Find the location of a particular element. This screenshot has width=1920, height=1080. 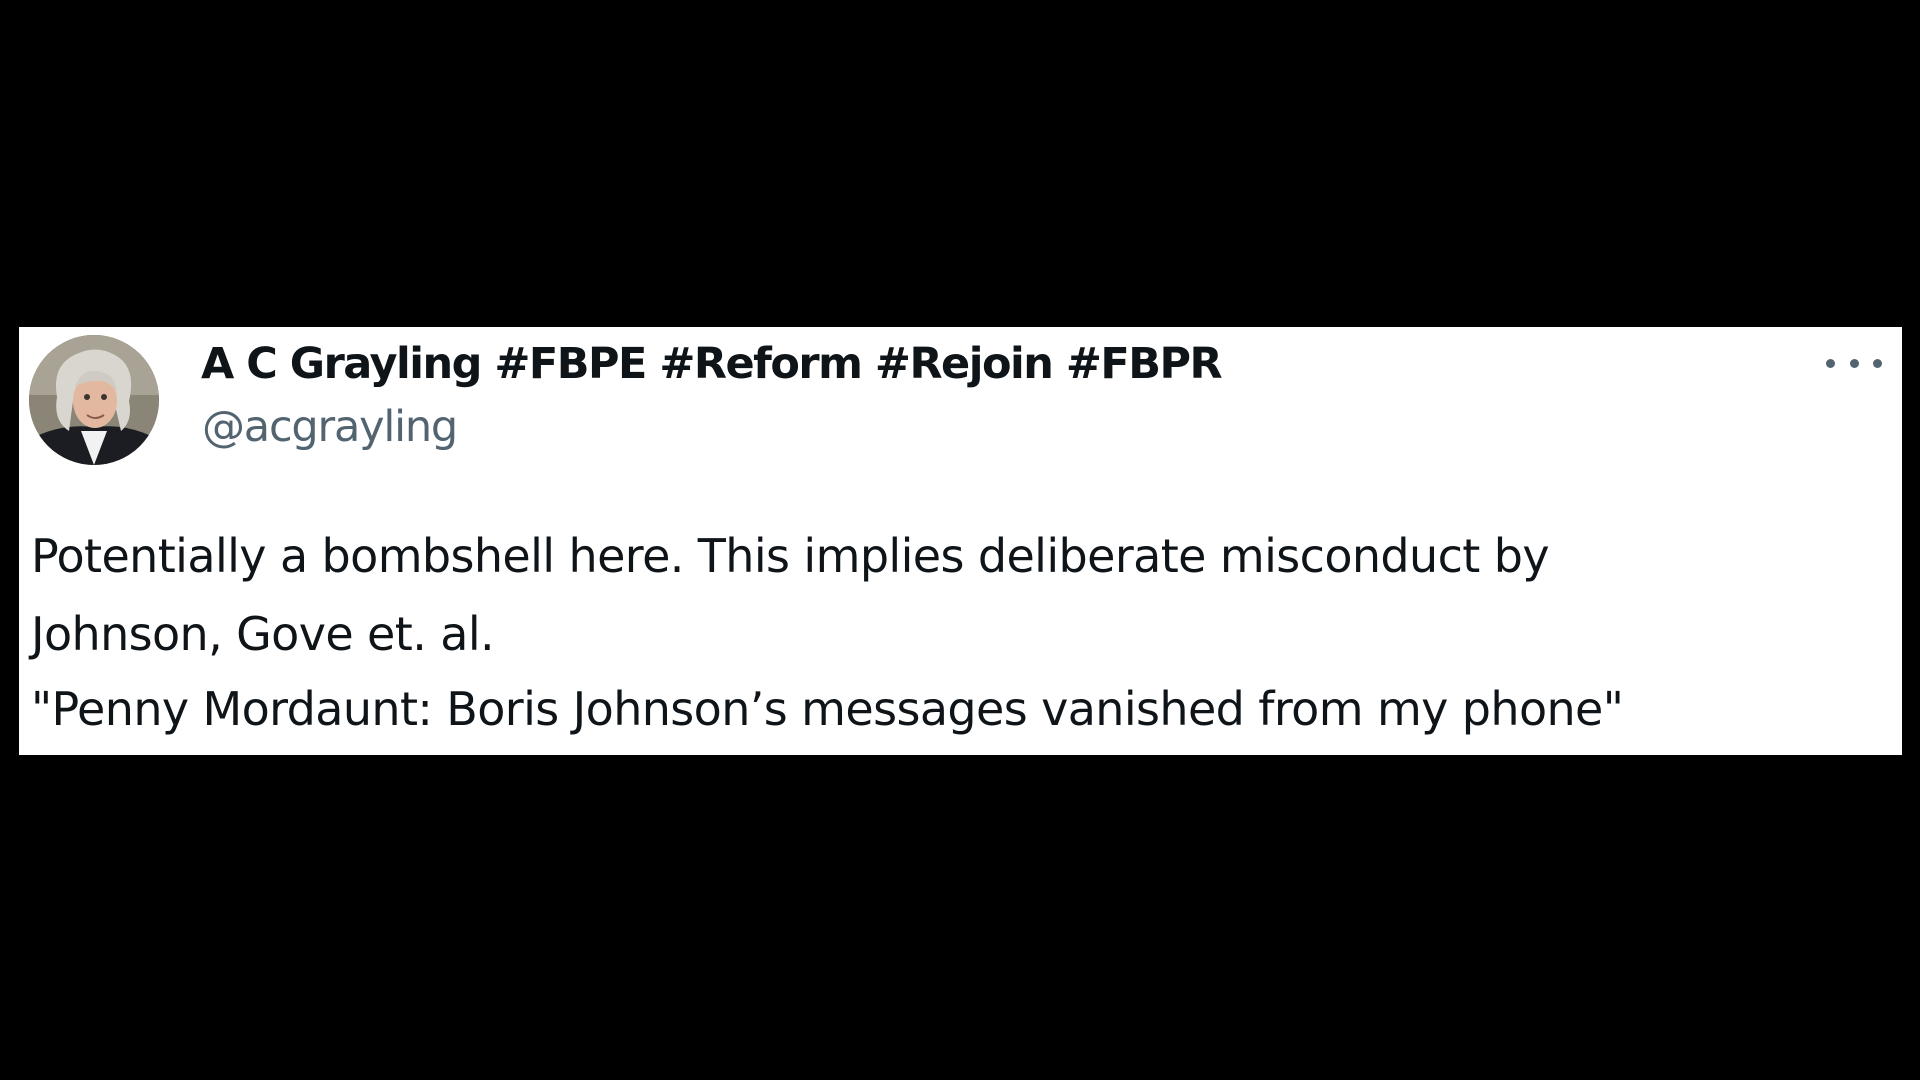

author-handle: @acgrayling is located at coordinates (330, 428).